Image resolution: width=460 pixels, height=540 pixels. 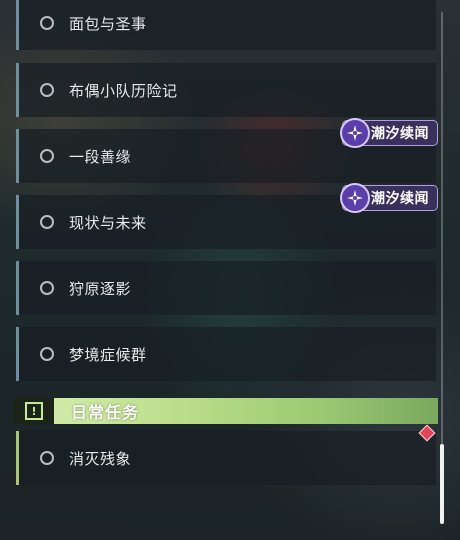 What do you see at coordinates (226, 411) in the screenshot?
I see `daily-quests-header: ! 日常任务` at bounding box center [226, 411].